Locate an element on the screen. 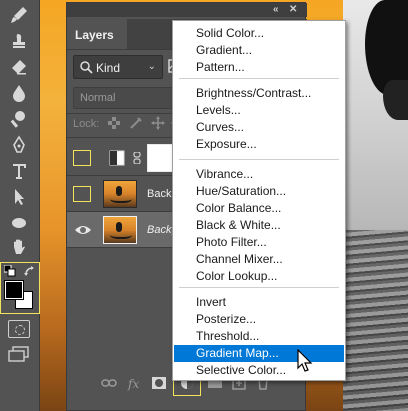  pen-icon is located at coordinates (19, 144).